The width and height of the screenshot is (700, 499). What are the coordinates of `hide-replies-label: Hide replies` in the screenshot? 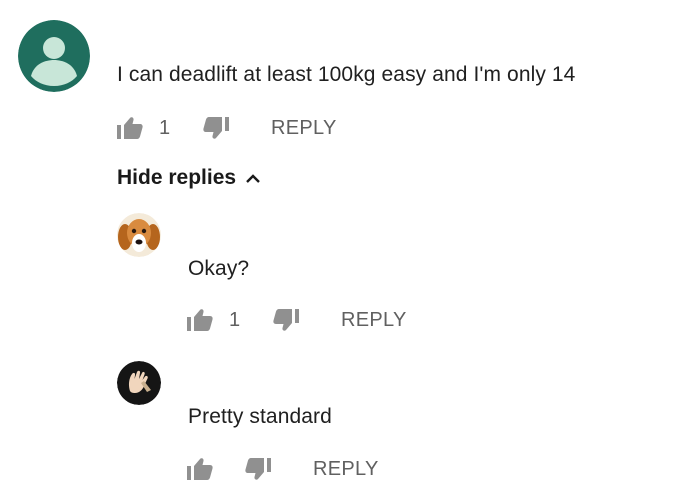 It's located at (177, 177).